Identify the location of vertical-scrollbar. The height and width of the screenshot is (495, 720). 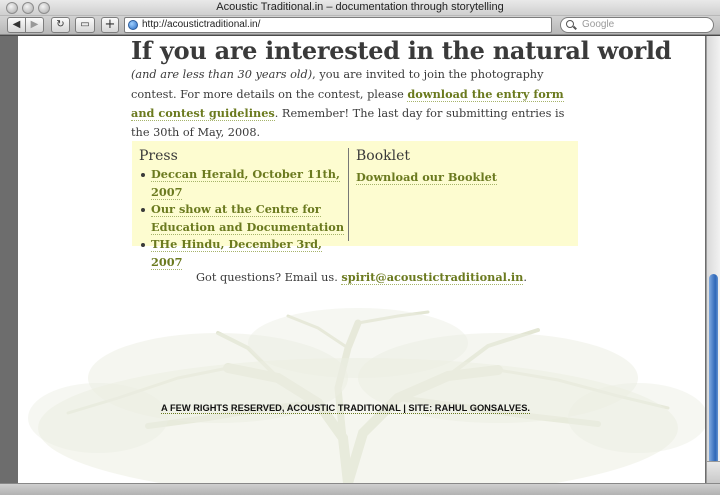
(713, 259).